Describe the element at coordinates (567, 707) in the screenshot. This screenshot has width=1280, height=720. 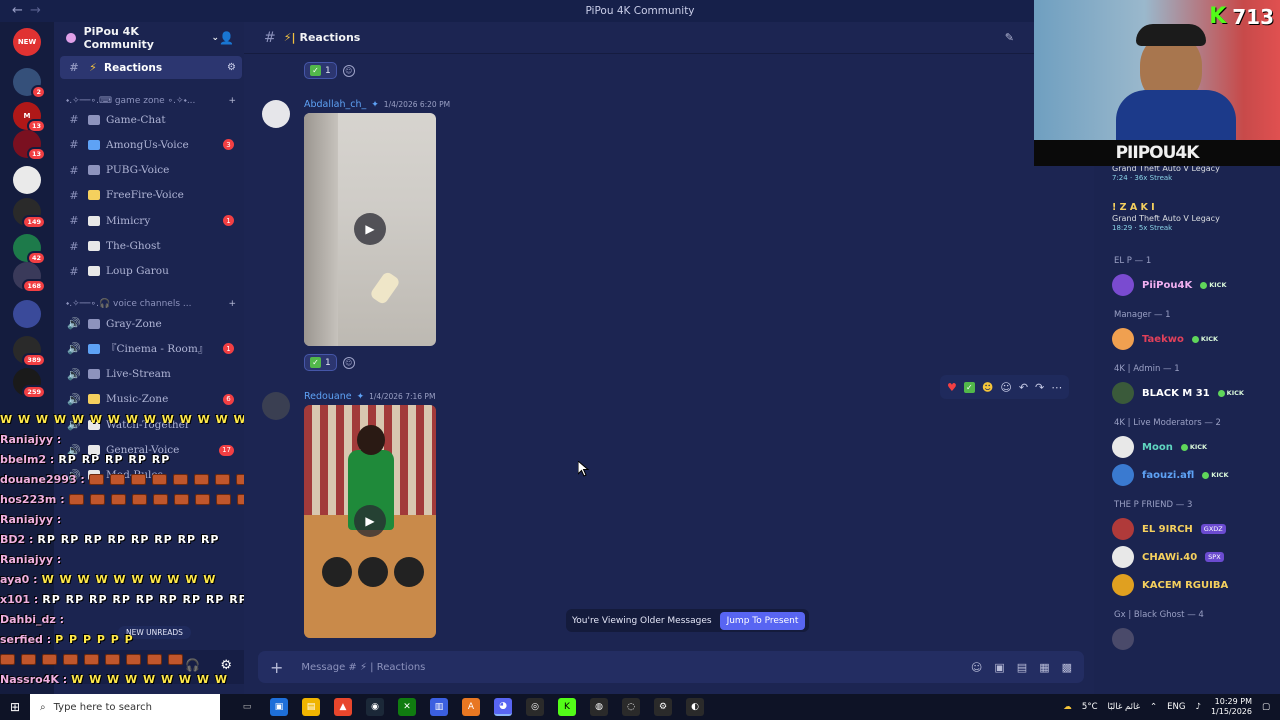
I see `kick-icon: K` at that location.